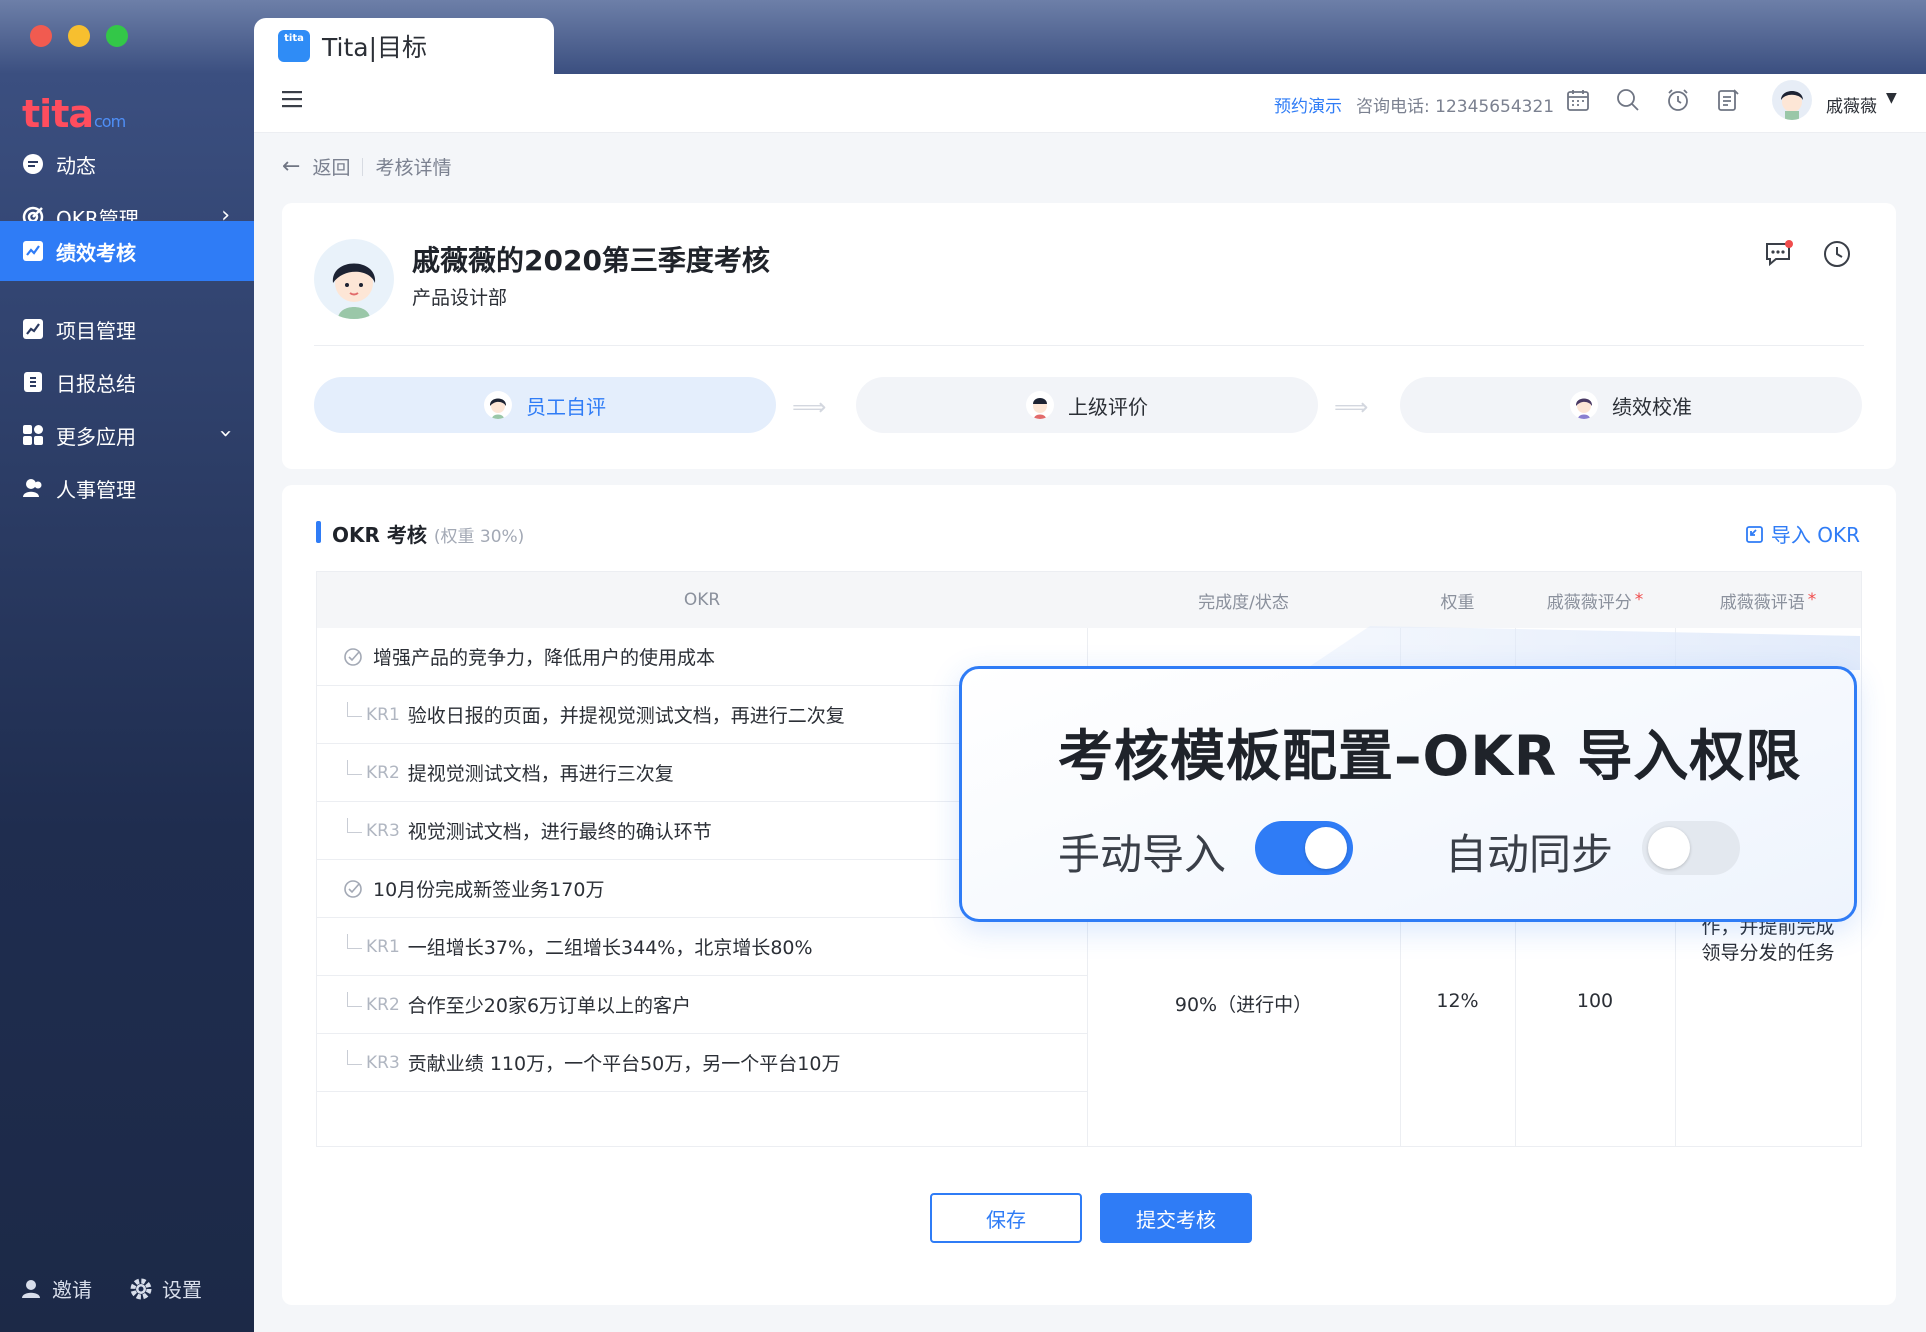  What do you see at coordinates (549, 1006) in the screenshot?
I see `kr-text: 合作至少20家6万订单以上的客户` at bounding box center [549, 1006].